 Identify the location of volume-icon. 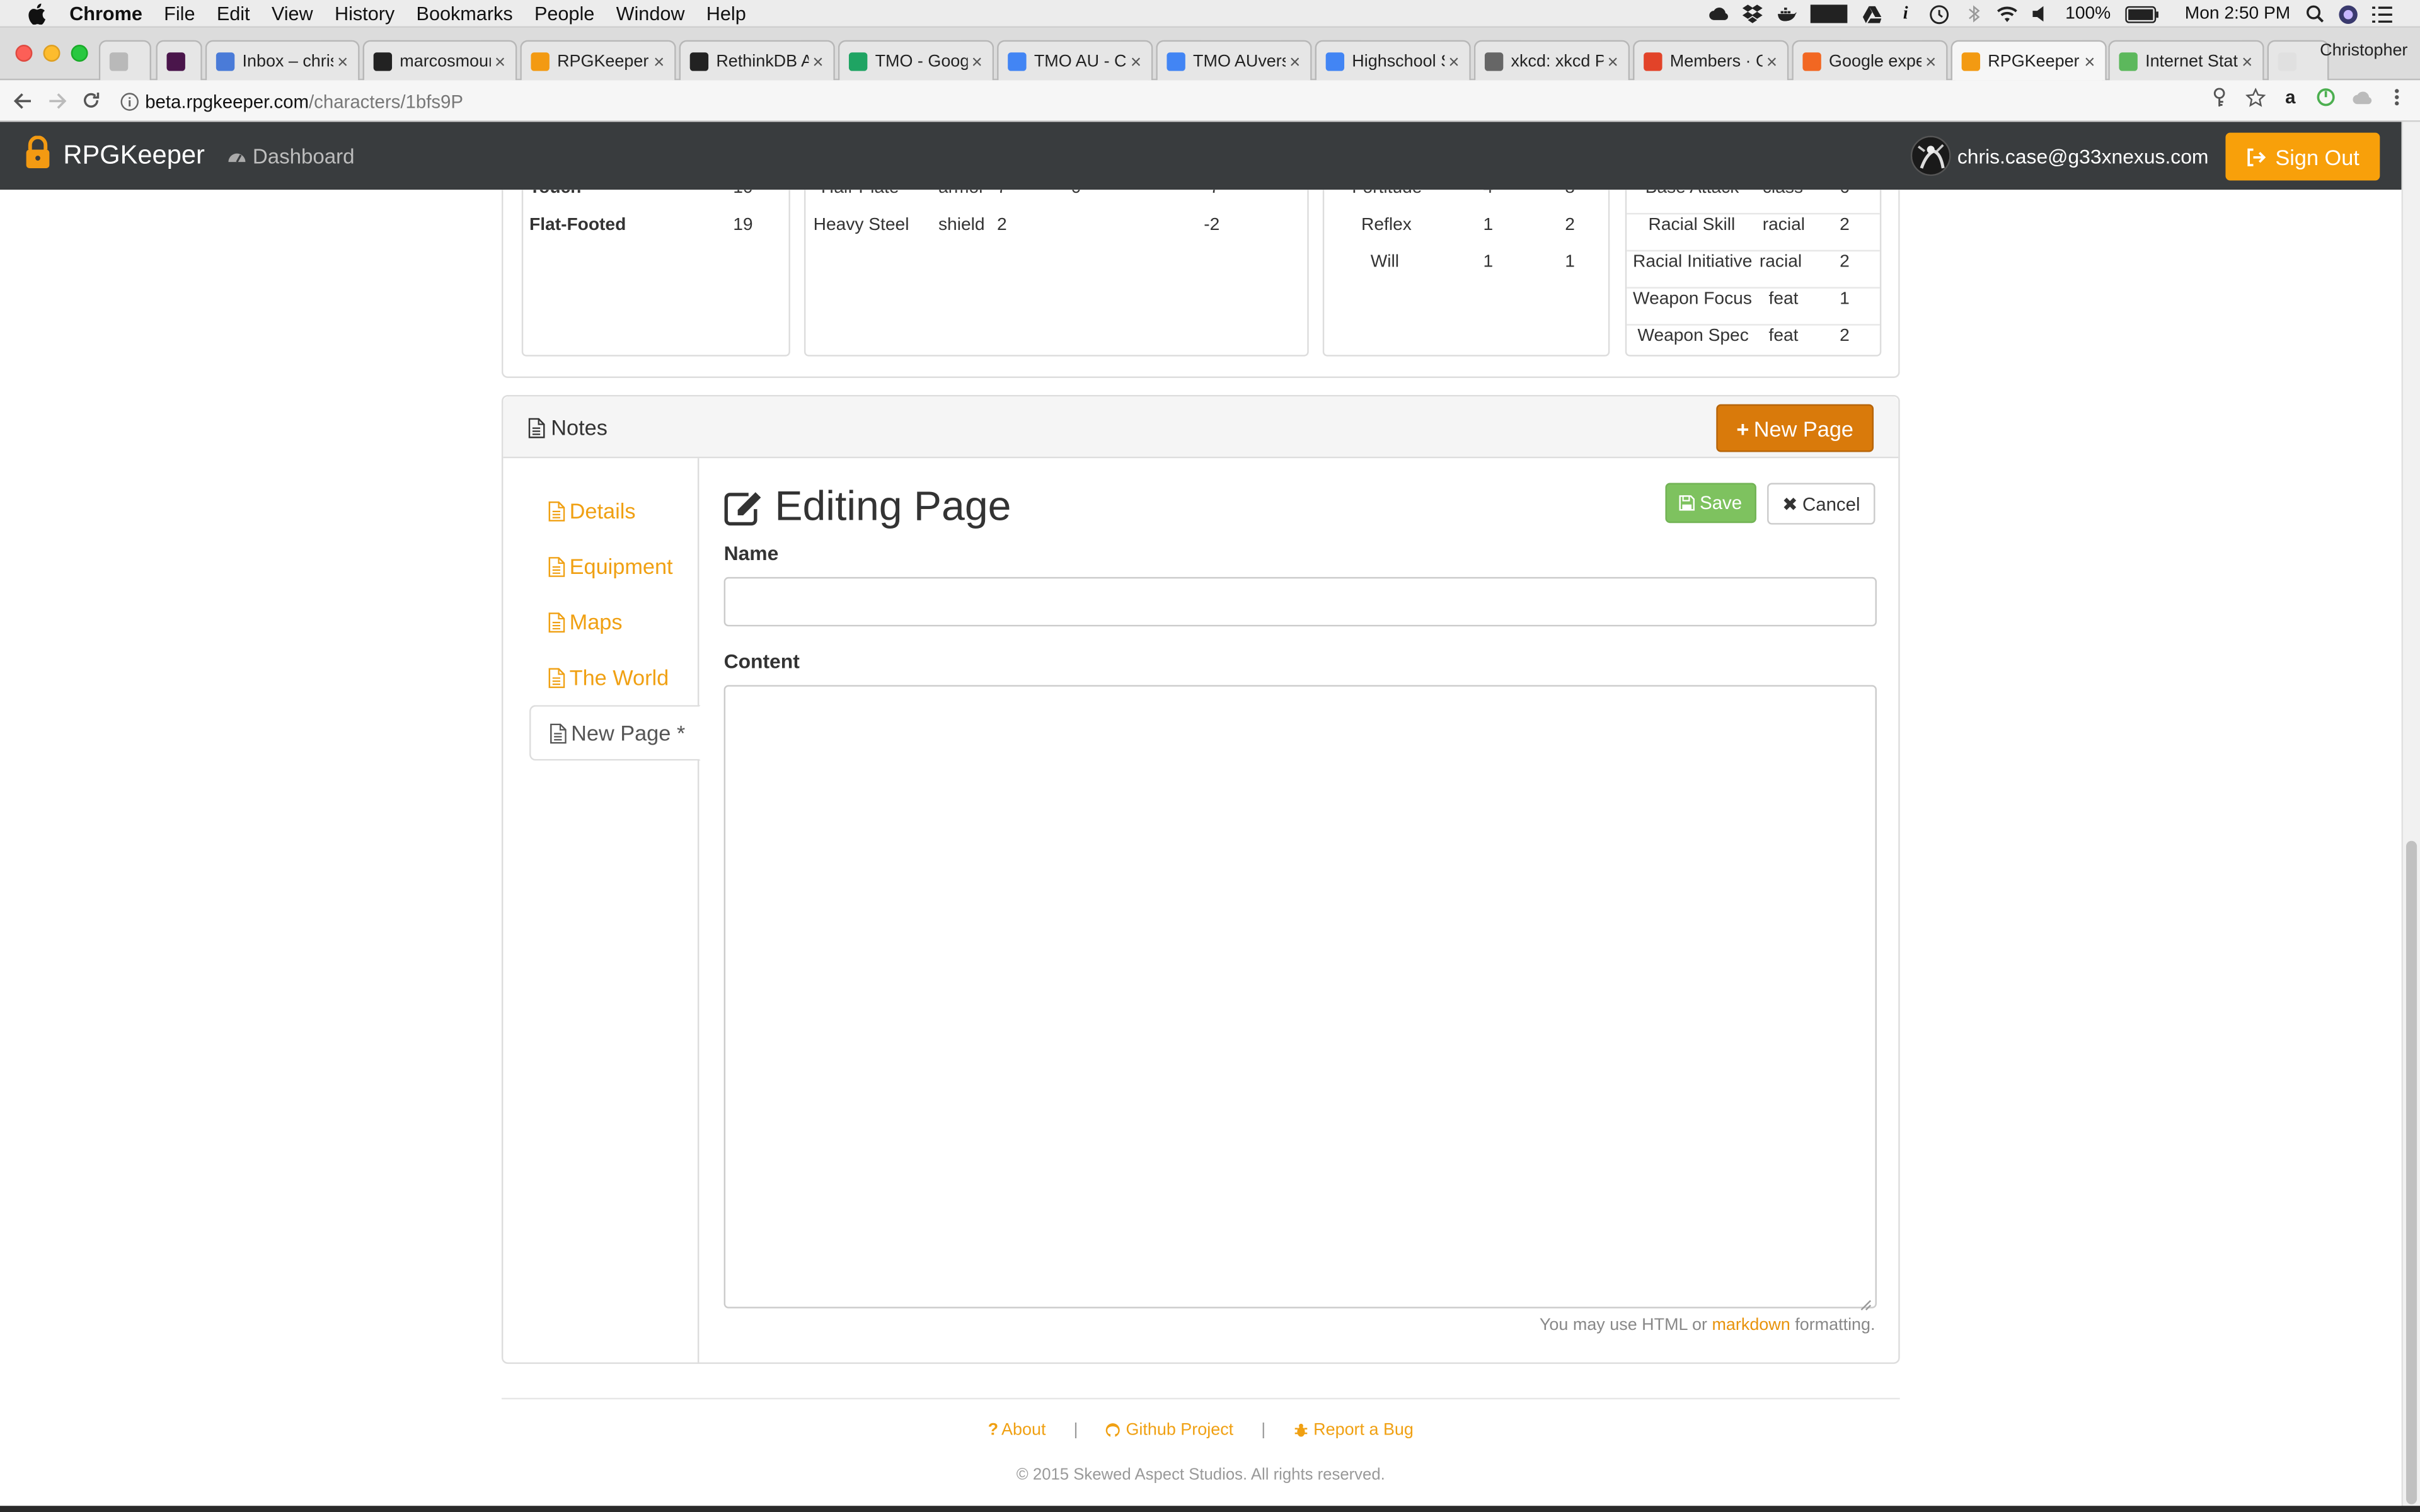
(2041, 13).